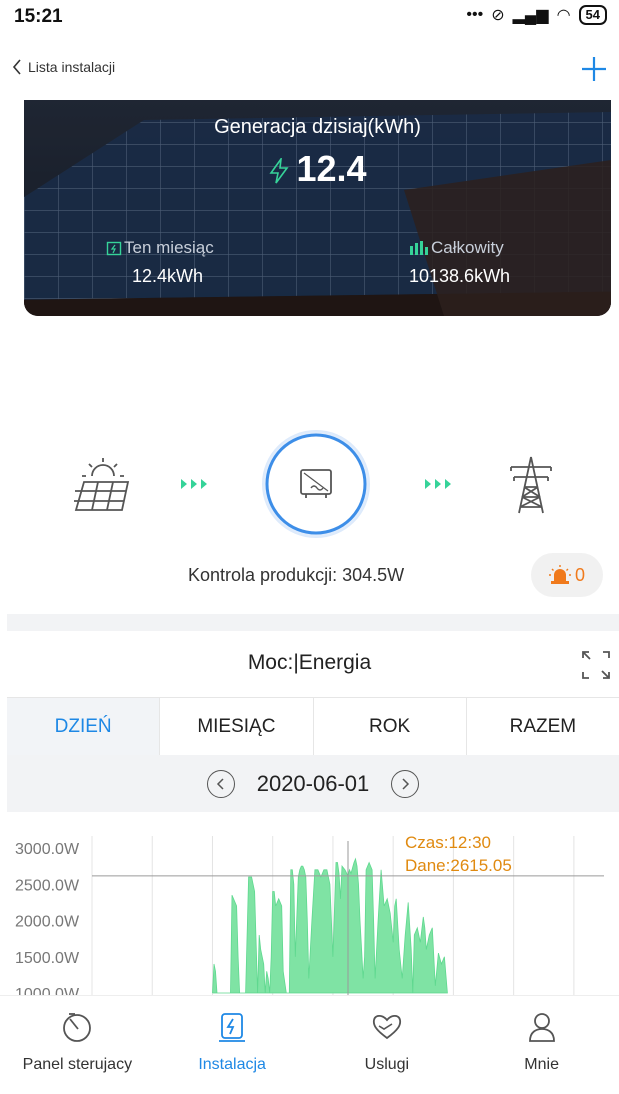  I want to click on signal-icon: ▂▄▆, so click(530, 15).